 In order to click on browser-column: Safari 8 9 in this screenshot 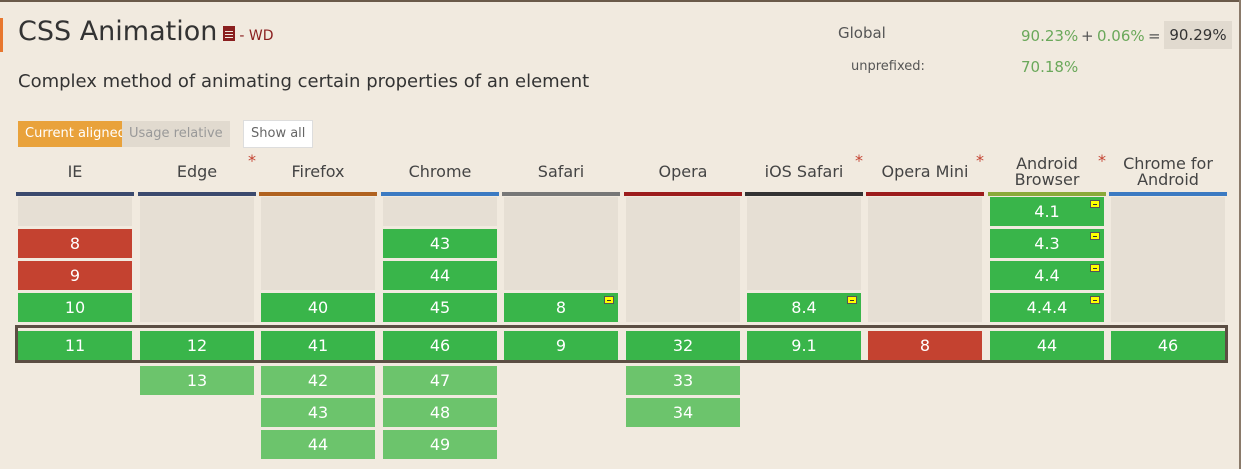, I will do `click(561, 310)`.